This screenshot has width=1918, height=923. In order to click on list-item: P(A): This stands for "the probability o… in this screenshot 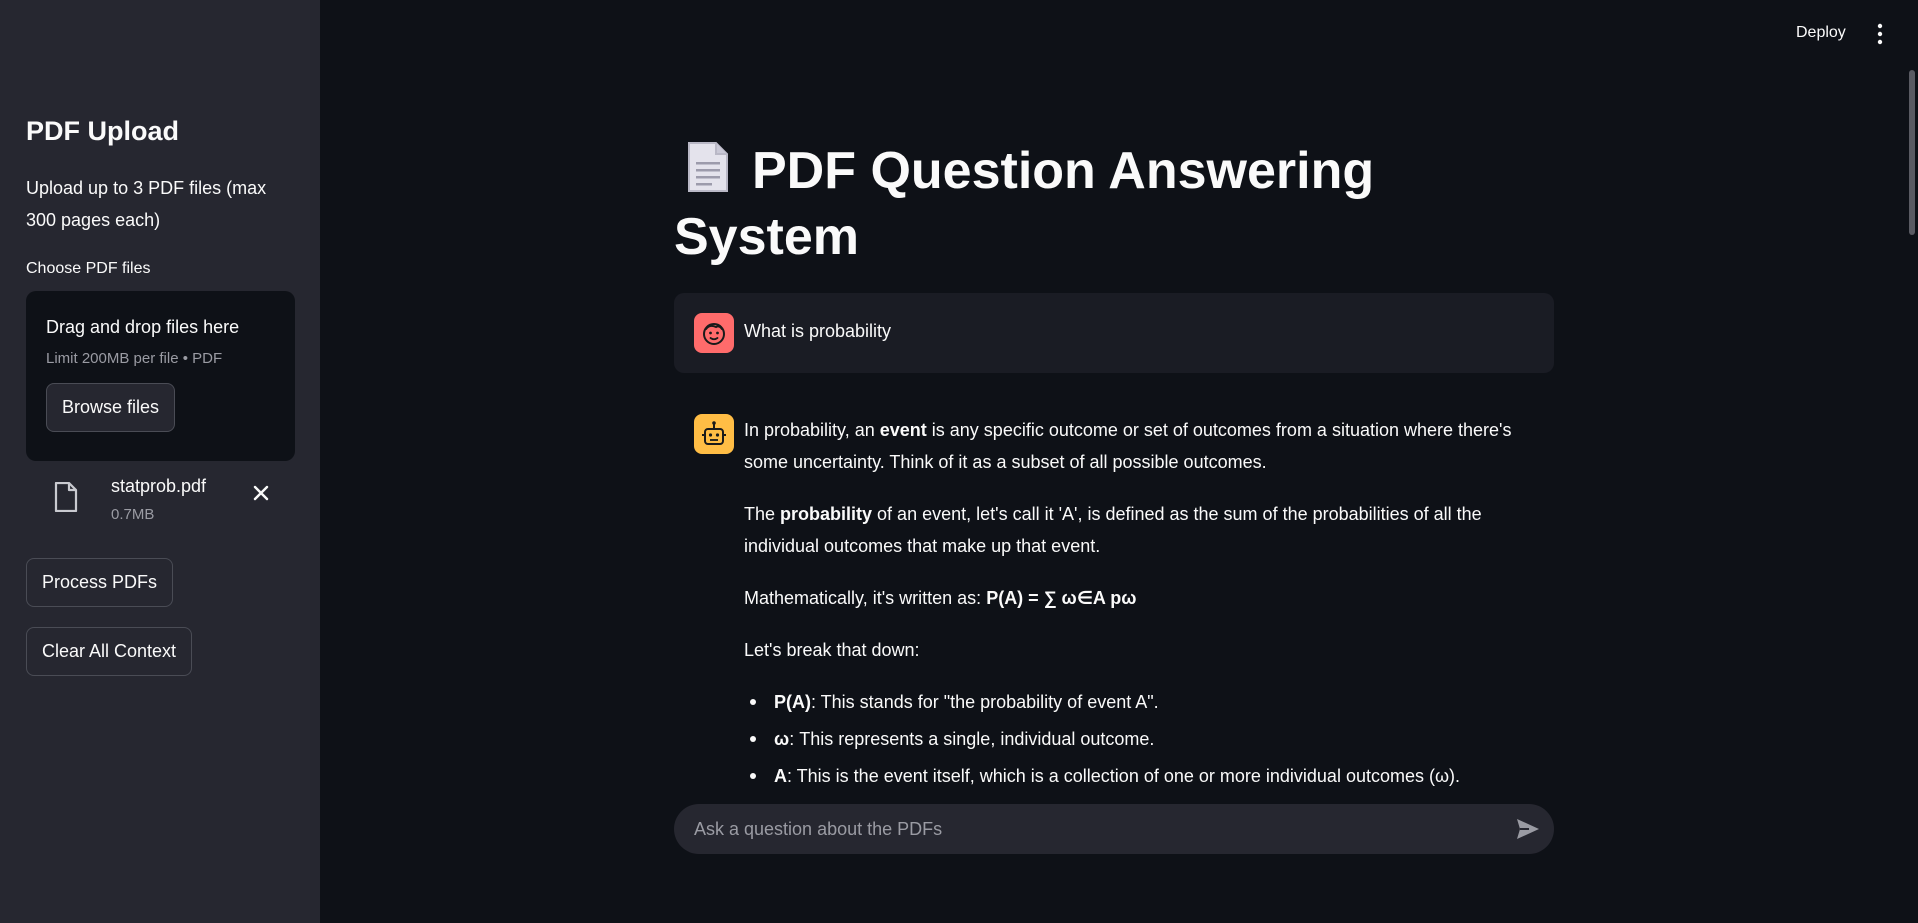, I will do `click(1144, 702)`.